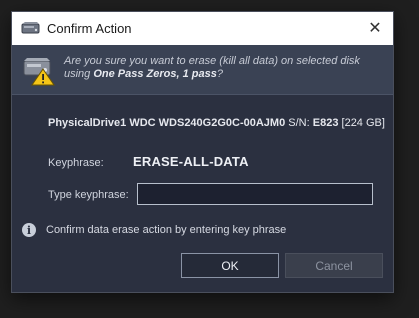  I want to click on close-icon: ✕, so click(375, 28).